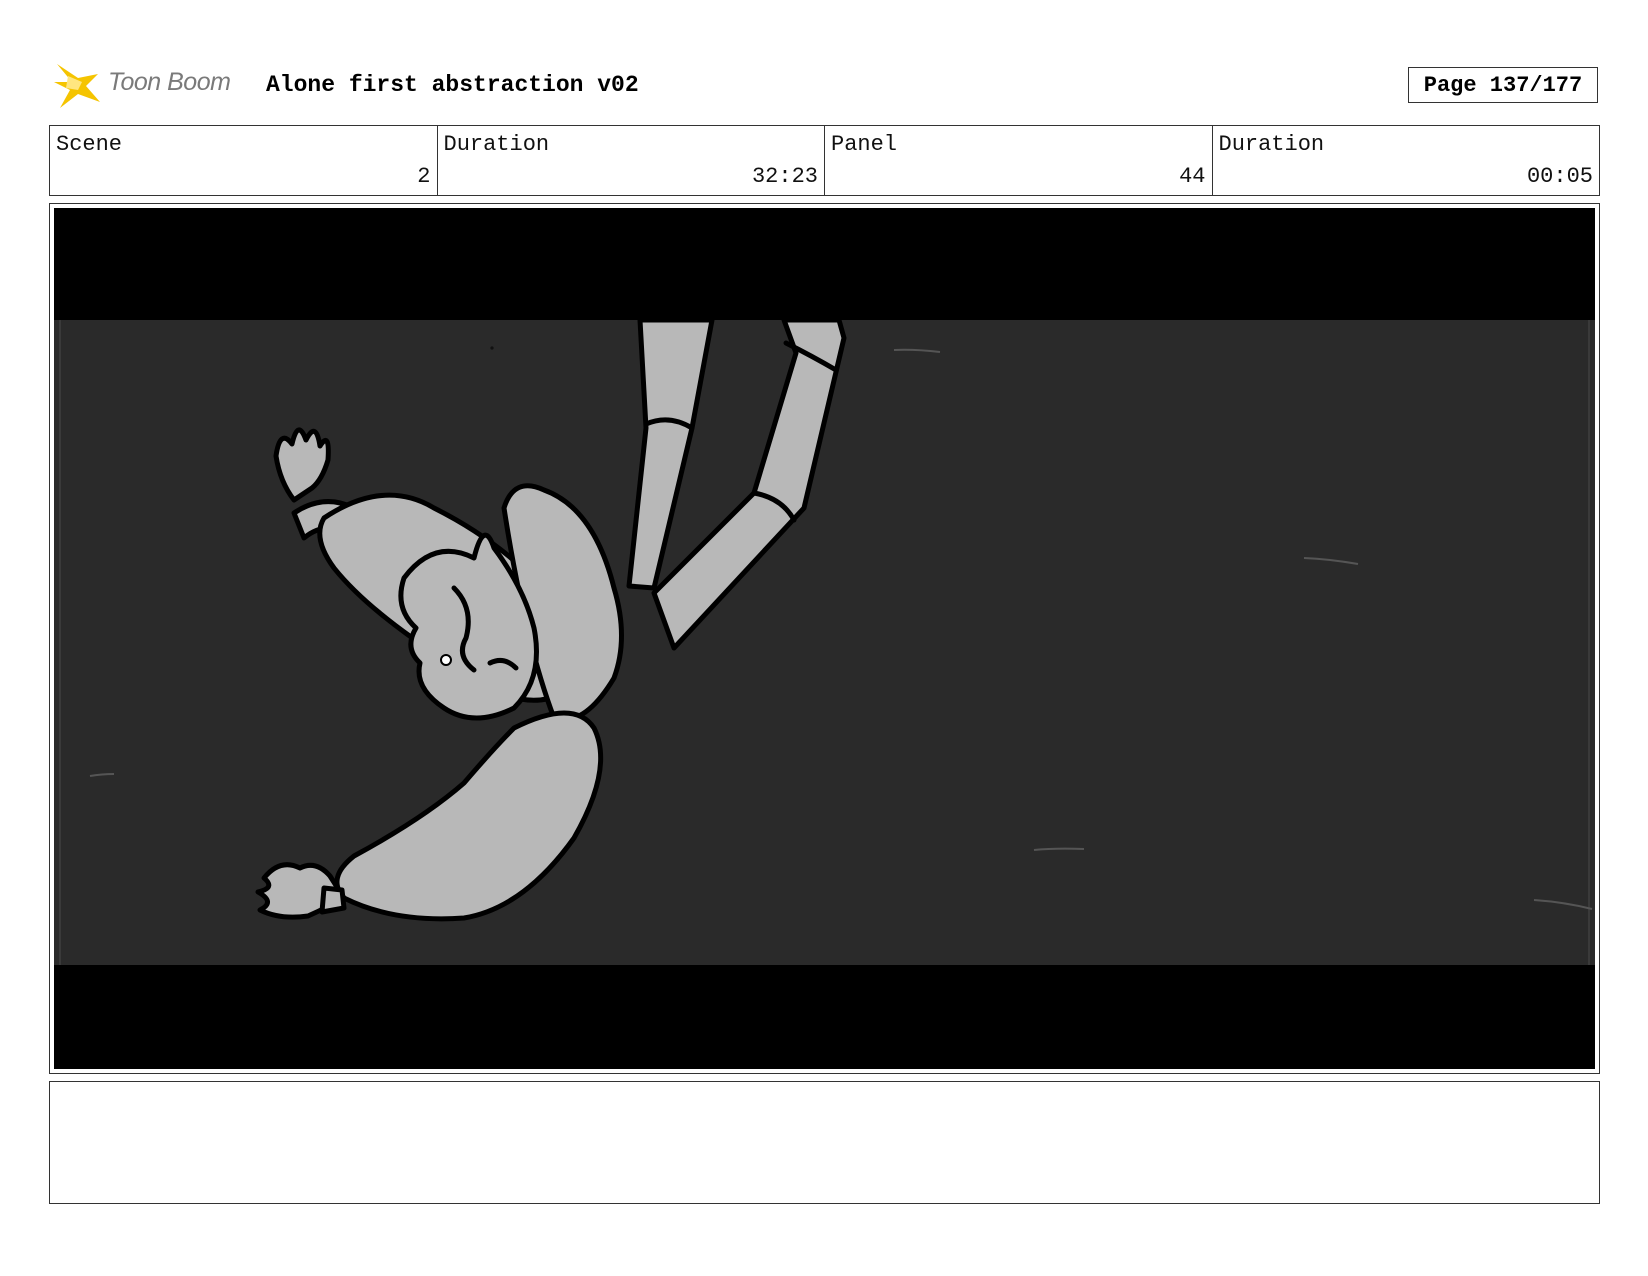 The height and width of the screenshot is (1276, 1648). Describe the element at coordinates (864, 144) in the screenshot. I see `panel-label: Panel` at that location.